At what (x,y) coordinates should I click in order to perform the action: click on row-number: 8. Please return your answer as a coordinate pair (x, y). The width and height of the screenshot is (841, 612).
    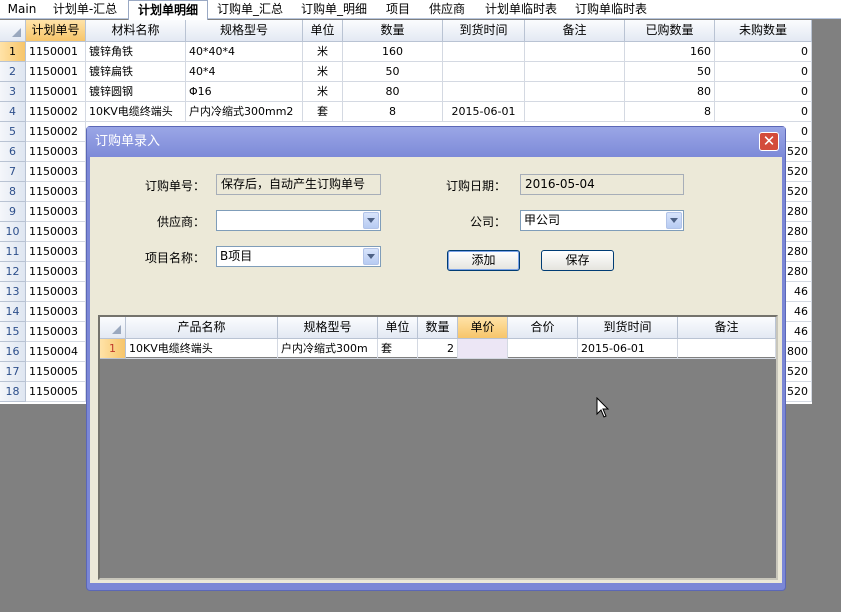
    Looking at the image, I should click on (13, 192).